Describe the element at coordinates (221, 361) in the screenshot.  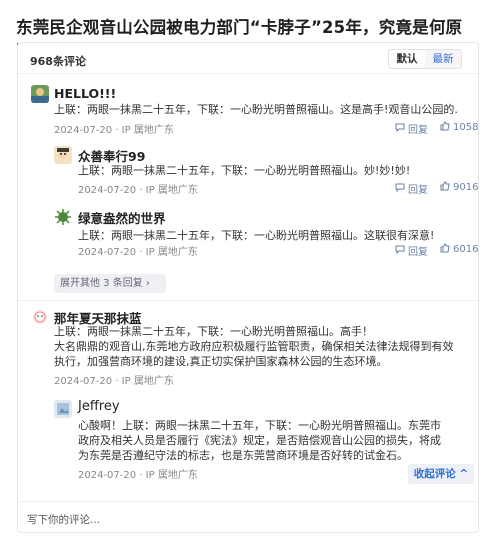
I see `comment-line: 执行，加强营商环境的建设,真正切实保护国家森林公园的生态环境。` at that location.